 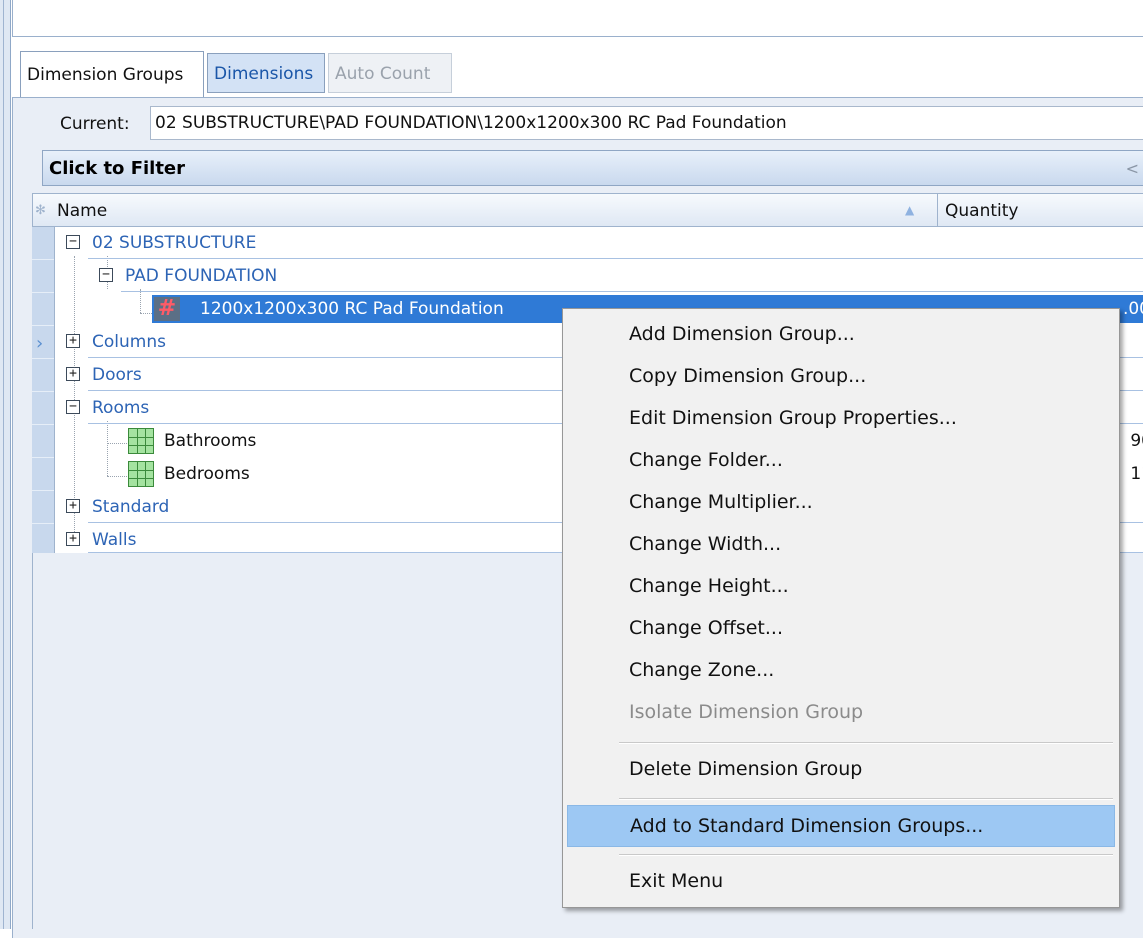 What do you see at coordinates (121, 408) in the screenshot?
I see `folder-label: Rooms` at bounding box center [121, 408].